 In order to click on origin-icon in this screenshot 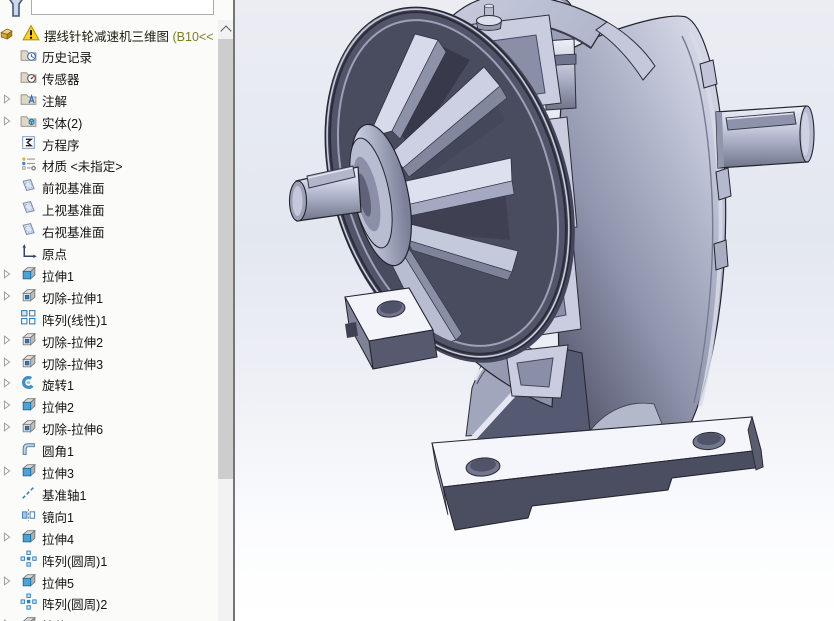, I will do `click(28, 251)`.